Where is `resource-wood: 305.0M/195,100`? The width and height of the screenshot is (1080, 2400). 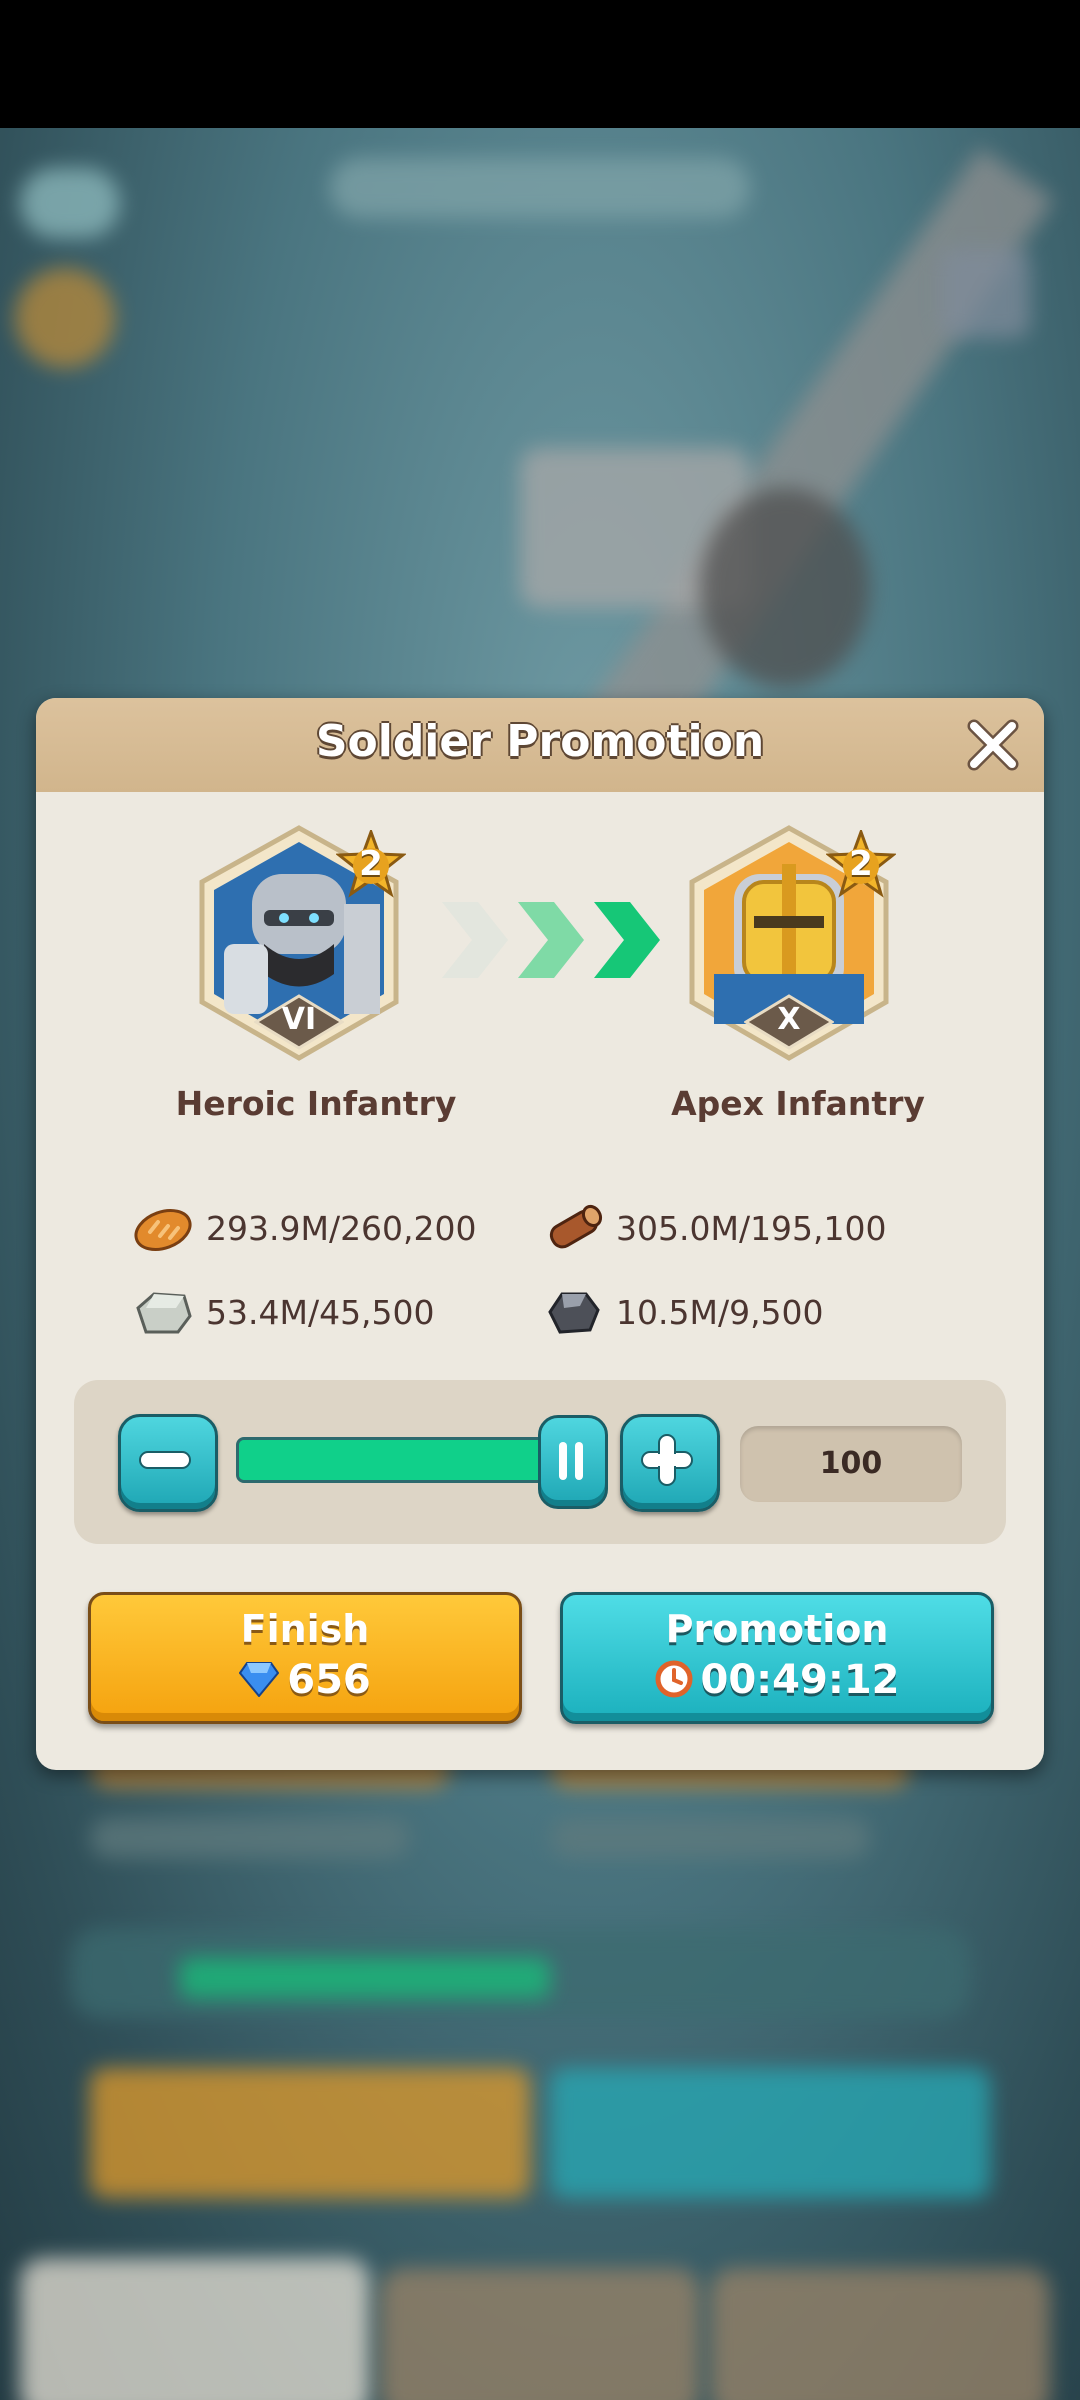
resource-wood: 305.0M/195,100 is located at coordinates (714, 1228).